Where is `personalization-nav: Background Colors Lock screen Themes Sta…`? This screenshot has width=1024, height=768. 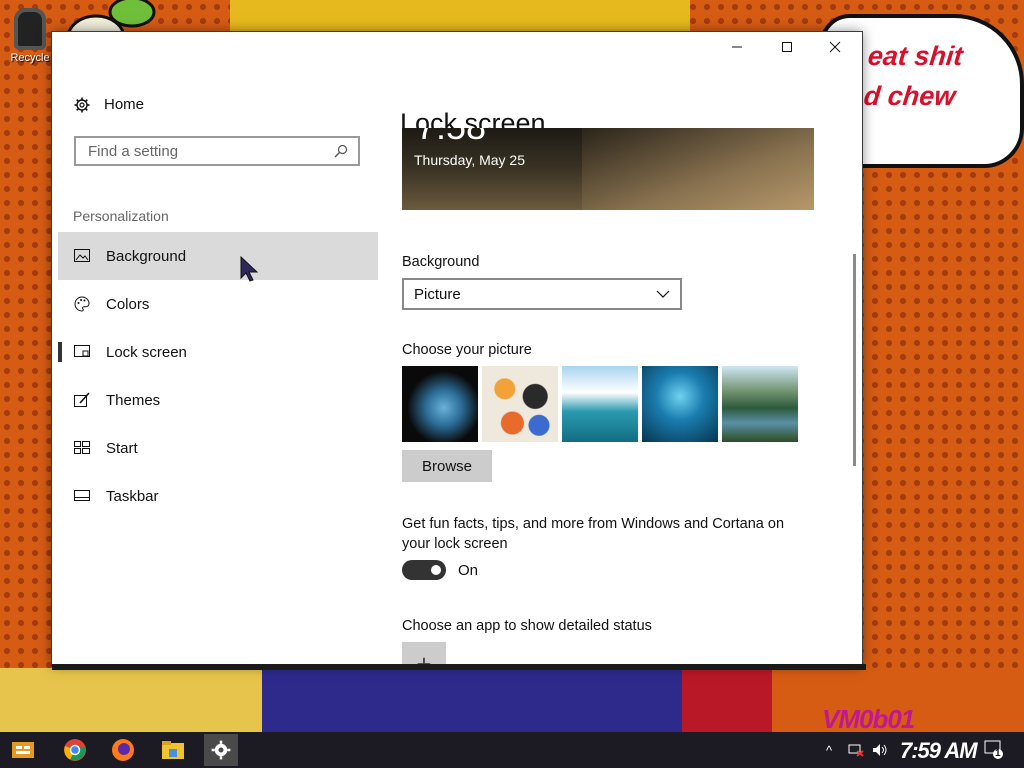 personalization-nav: Background Colors Lock screen Themes Sta… is located at coordinates (218, 376).